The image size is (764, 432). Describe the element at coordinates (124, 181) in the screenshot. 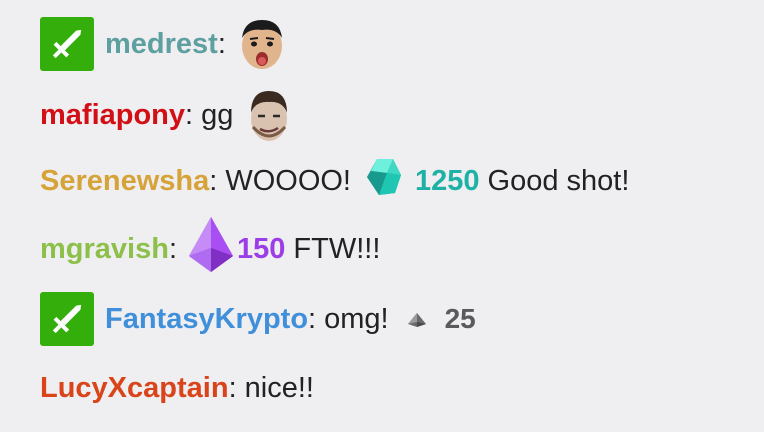

I see `username: Serenewsha` at that location.